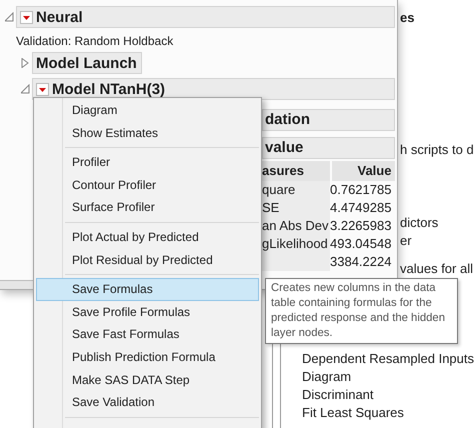 This screenshot has width=474, height=428. I want to click on table-cell-text: 3.2265983, so click(361, 226).